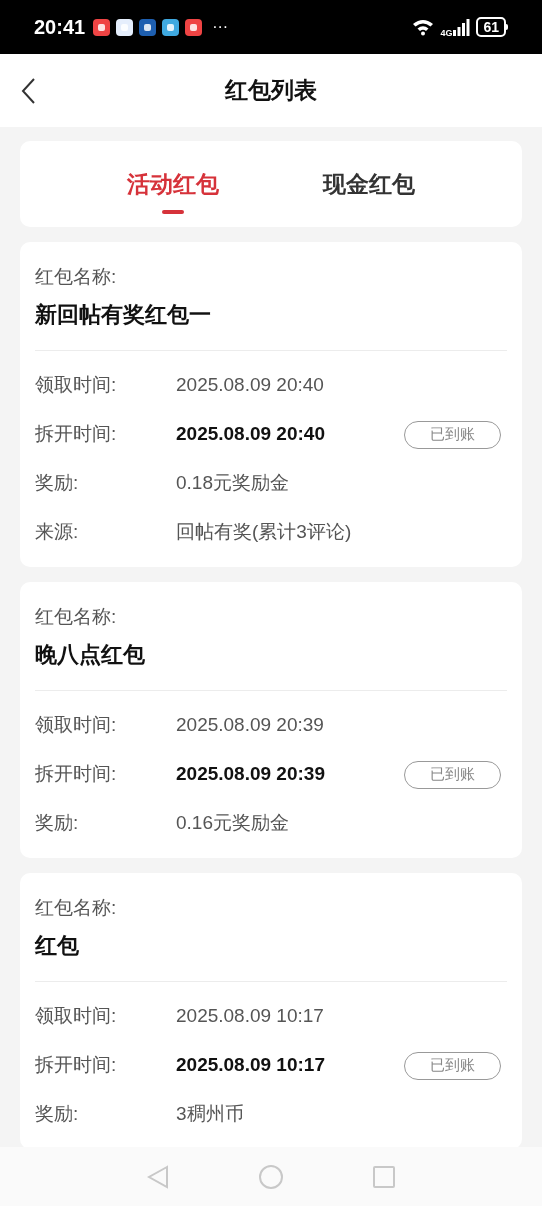  What do you see at coordinates (57, 532) in the screenshot?
I see `field-label: 来源:` at bounding box center [57, 532].